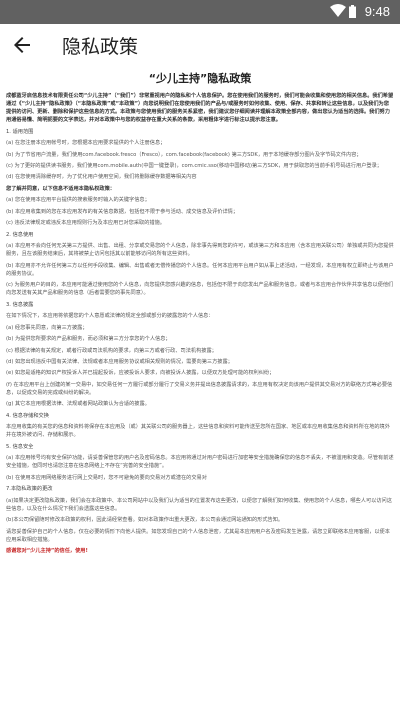 The width and height of the screenshot is (400, 710). Describe the element at coordinates (78, 404) in the screenshot. I see `policy-paragraph: (g) 其它本应用根据法律、法规或者网站政策认为合适的披露。` at that location.